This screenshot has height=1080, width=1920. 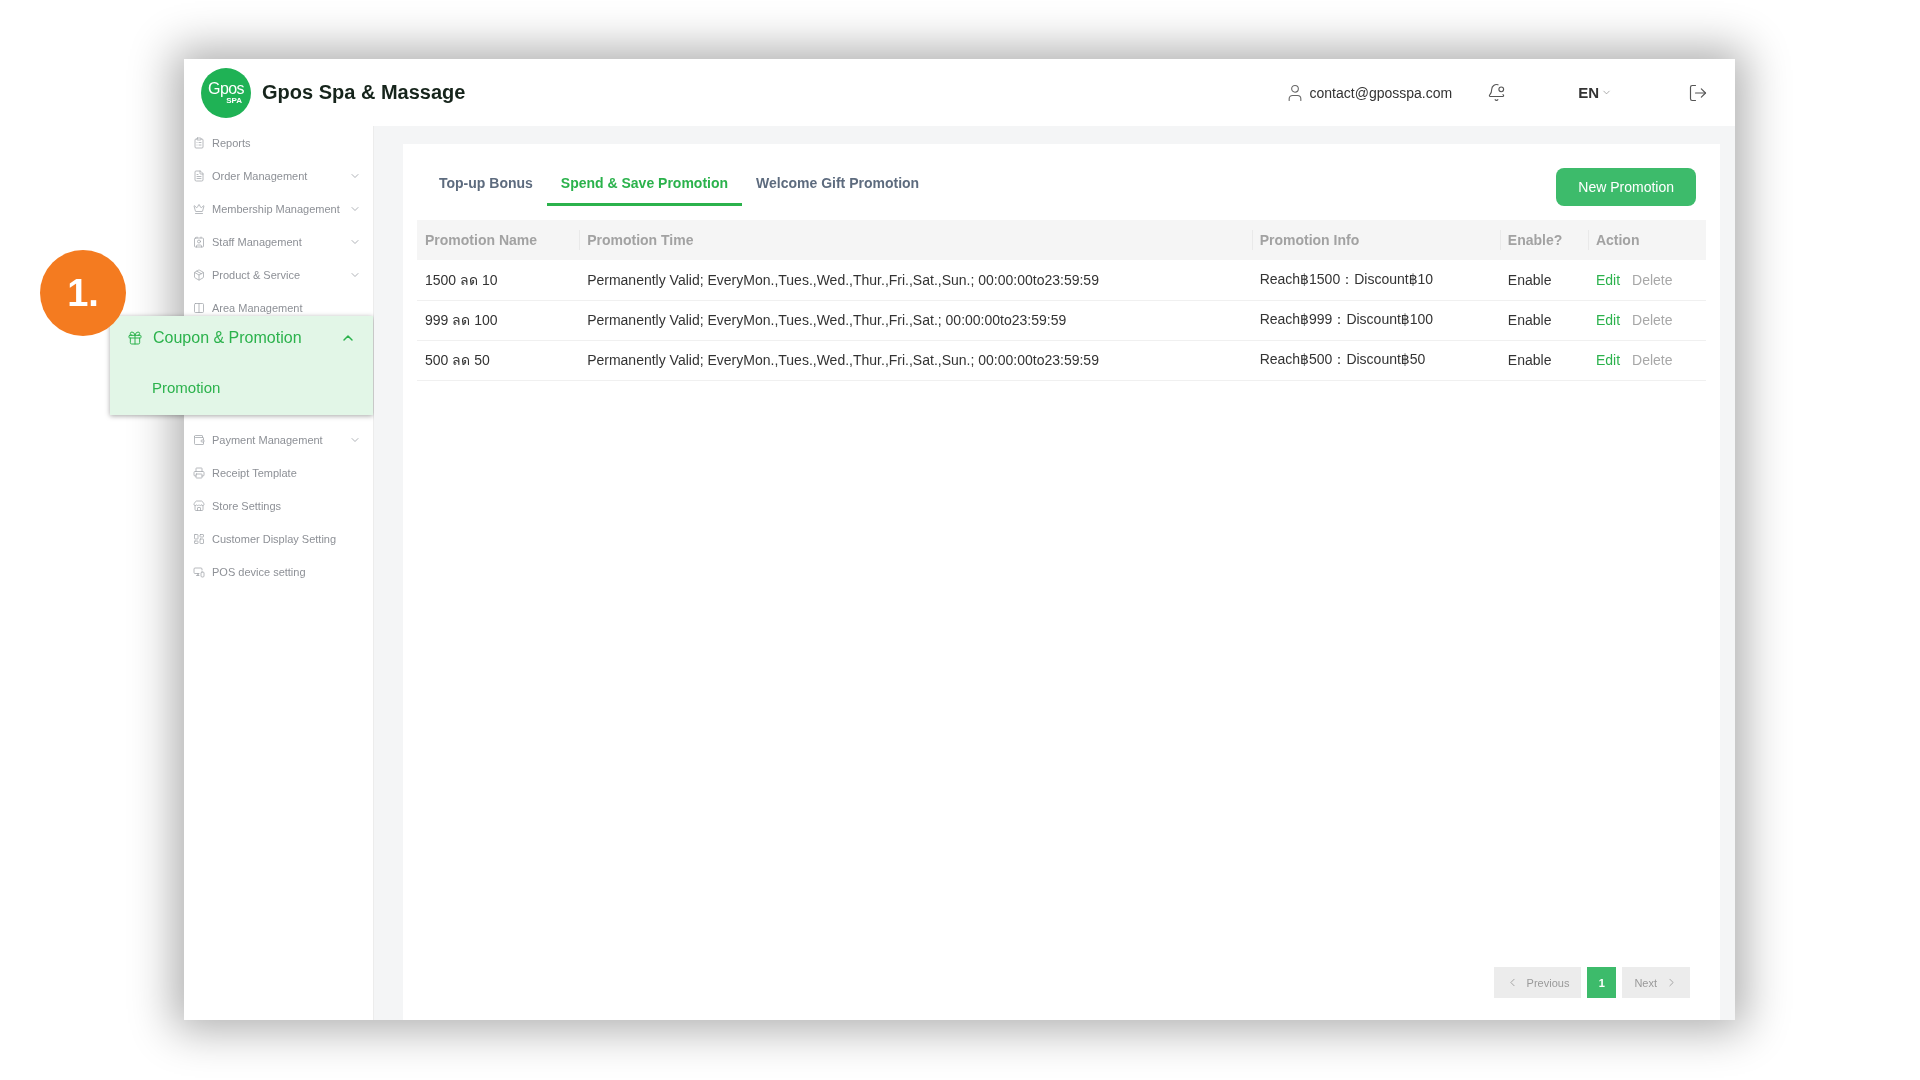 What do you see at coordinates (199, 208) in the screenshot?
I see `crown-icon` at bounding box center [199, 208].